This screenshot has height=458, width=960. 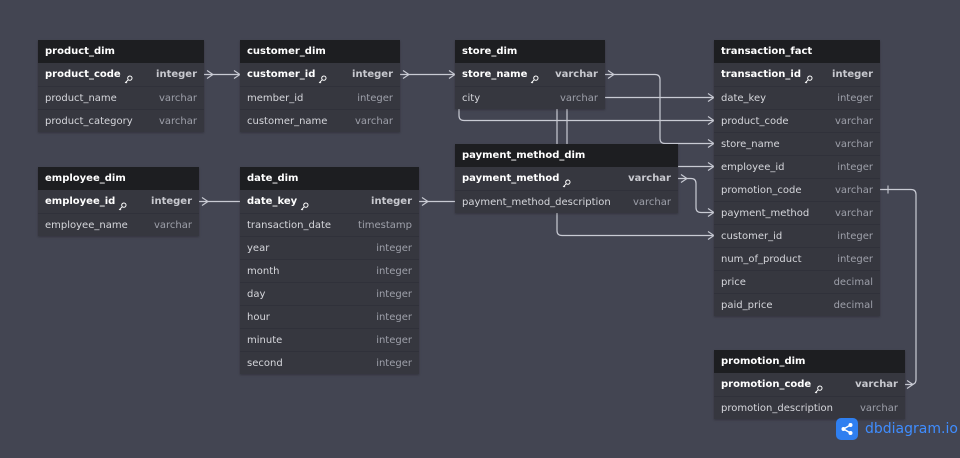 What do you see at coordinates (797, 97) in the screenshot?
I see `field-row: date_key integer` at bounding box center [797, 97].